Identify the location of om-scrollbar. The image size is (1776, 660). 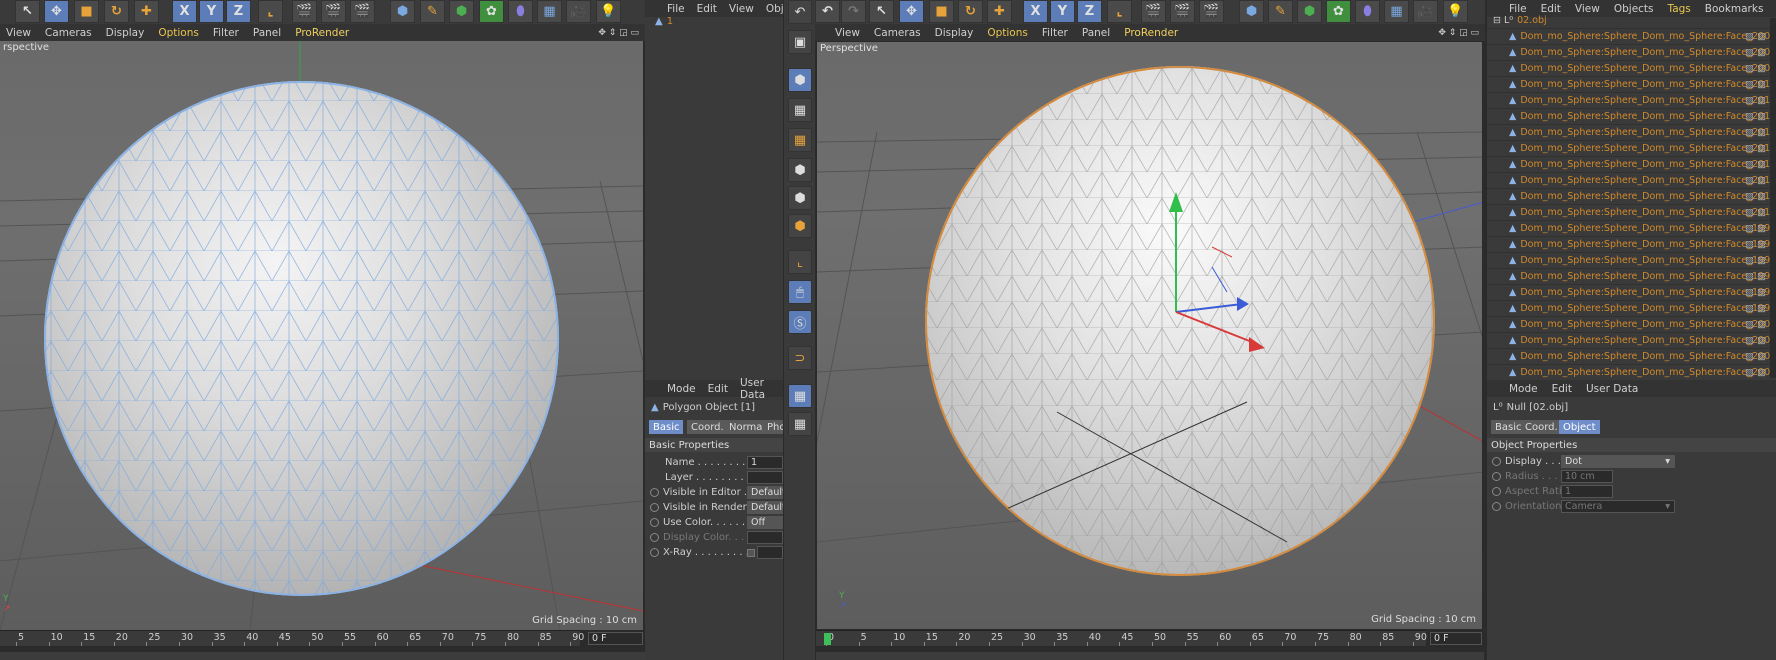
(1773, 198).